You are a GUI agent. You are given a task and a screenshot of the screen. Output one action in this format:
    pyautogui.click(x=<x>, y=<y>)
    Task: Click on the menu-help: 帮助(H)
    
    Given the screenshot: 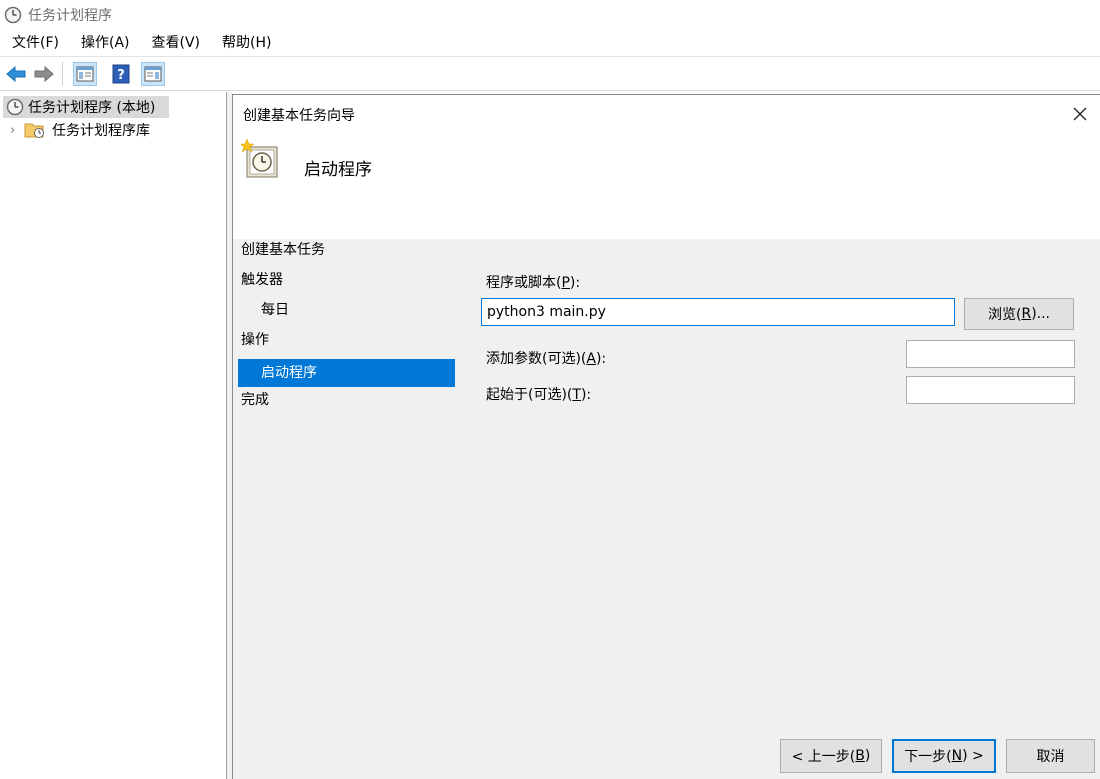 What is the action you would take?
    pyautogui.click(x=245, y=43)
    